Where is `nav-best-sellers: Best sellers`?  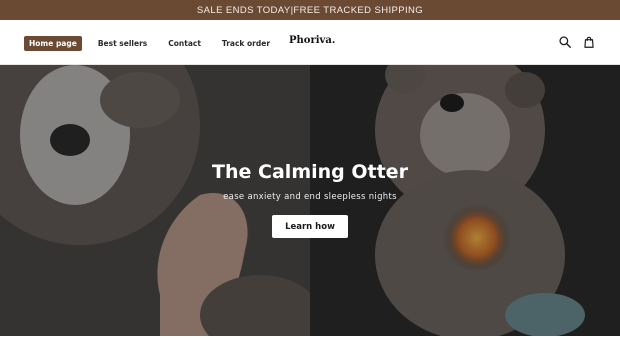 nav-best-sellers: Best sellers is located at coordinates (122, 43).